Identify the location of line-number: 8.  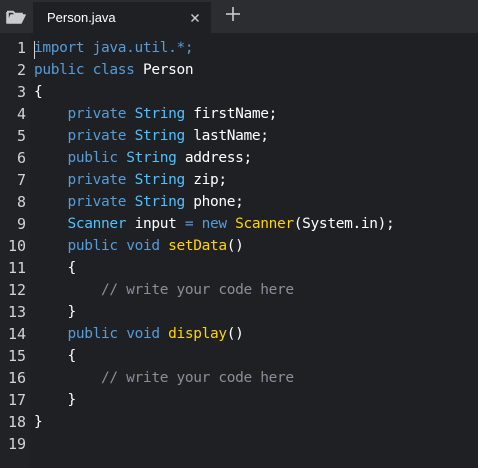
(21, 202).